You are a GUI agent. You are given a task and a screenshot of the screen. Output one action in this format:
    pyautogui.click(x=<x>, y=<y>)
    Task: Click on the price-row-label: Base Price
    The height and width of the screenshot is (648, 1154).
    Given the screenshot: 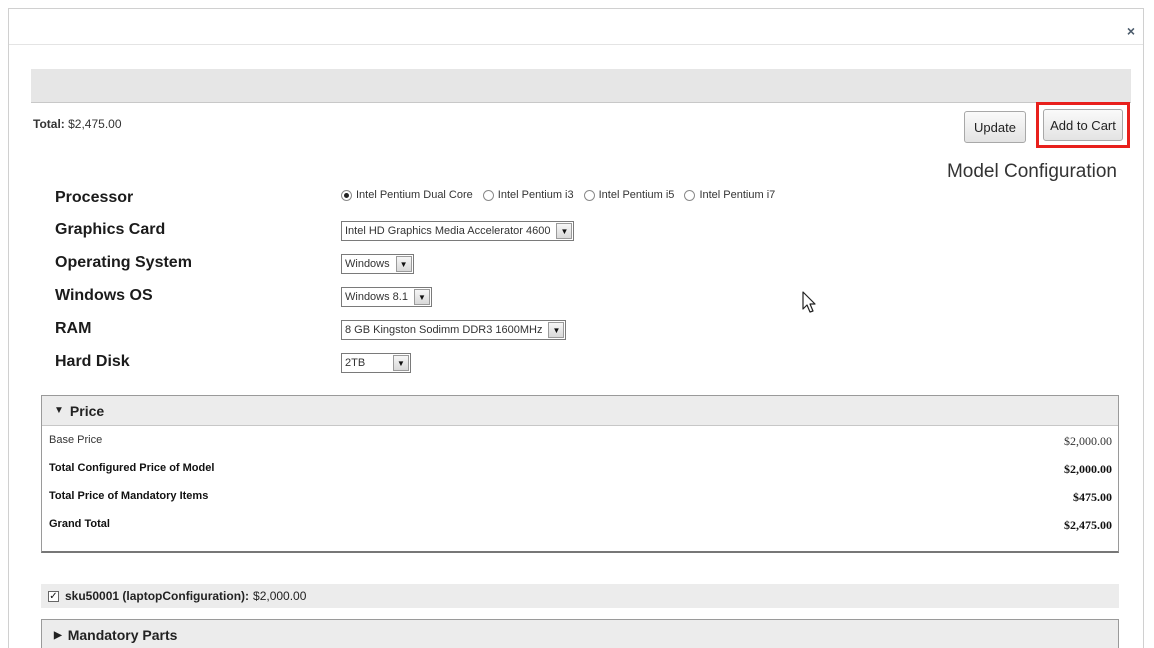 What is the action you would take?
    pyautogui.click(x=76, y=440)
    